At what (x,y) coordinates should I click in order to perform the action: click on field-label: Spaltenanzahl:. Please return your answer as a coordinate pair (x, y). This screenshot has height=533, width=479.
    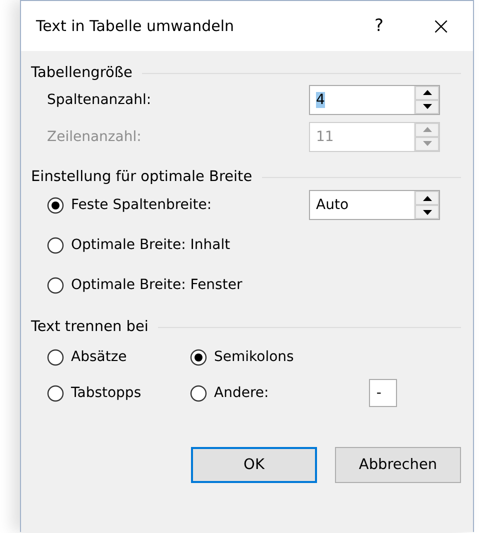
    Looking at the image, I should click on (99, 100).